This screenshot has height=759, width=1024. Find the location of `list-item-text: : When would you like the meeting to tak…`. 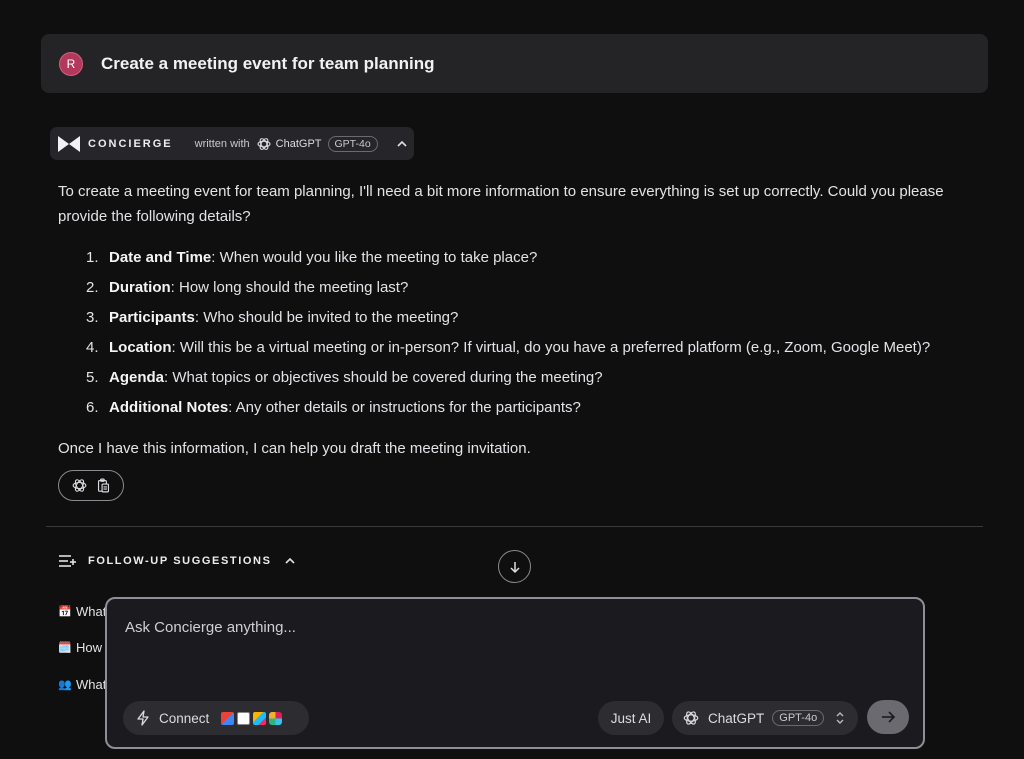

list-item-text: : When would you like the meeting to tak… is located at coordinates (374, 257).